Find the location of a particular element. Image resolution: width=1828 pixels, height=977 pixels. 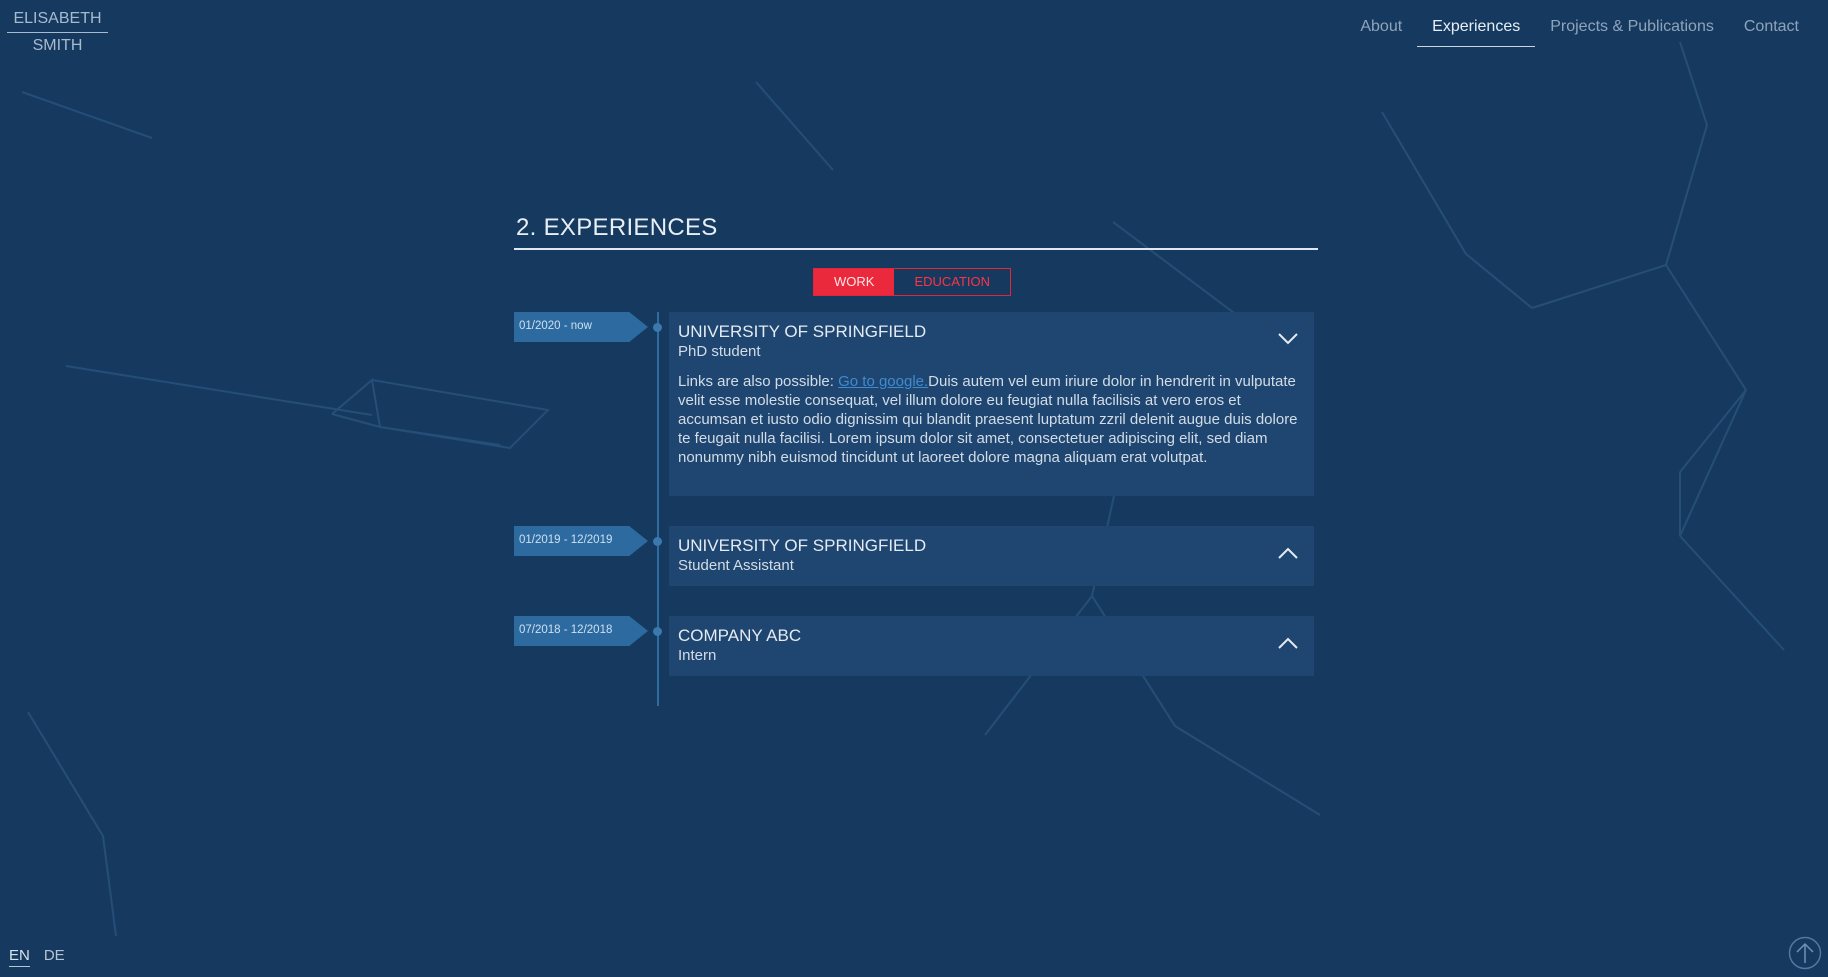

role-title: Student Assistant is located at coordinates (736, 565).